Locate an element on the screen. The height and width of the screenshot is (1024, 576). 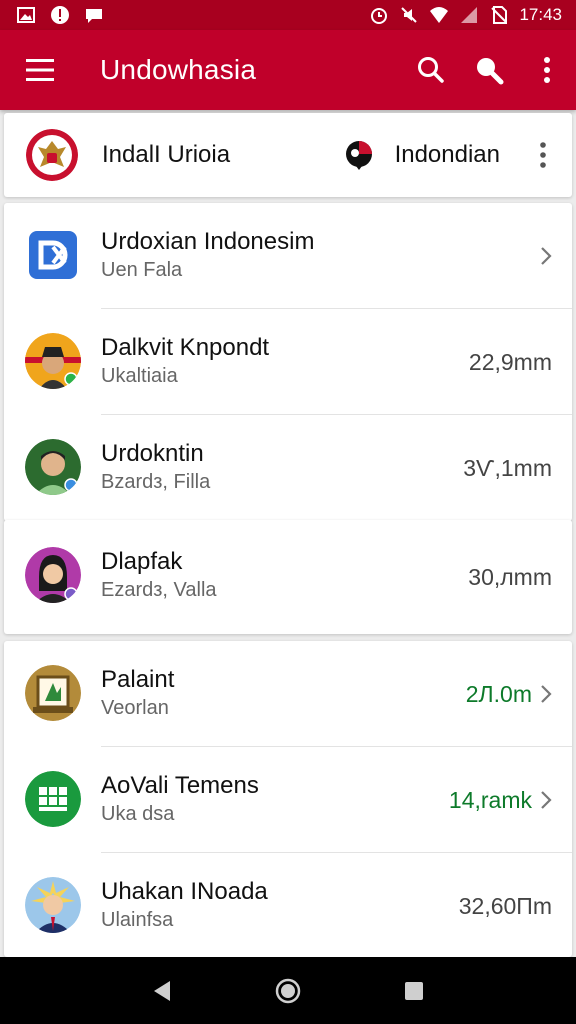
search-filled-icon is located at coordinates (490, 71).